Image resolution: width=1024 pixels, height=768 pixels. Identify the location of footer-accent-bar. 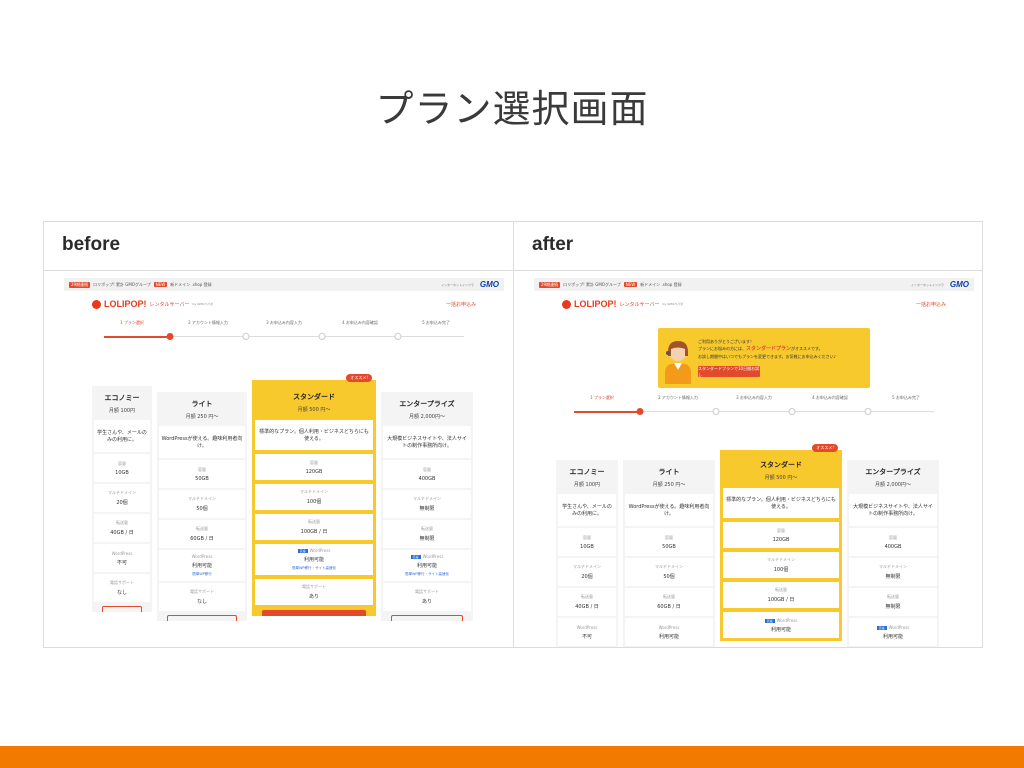
(512, 757).